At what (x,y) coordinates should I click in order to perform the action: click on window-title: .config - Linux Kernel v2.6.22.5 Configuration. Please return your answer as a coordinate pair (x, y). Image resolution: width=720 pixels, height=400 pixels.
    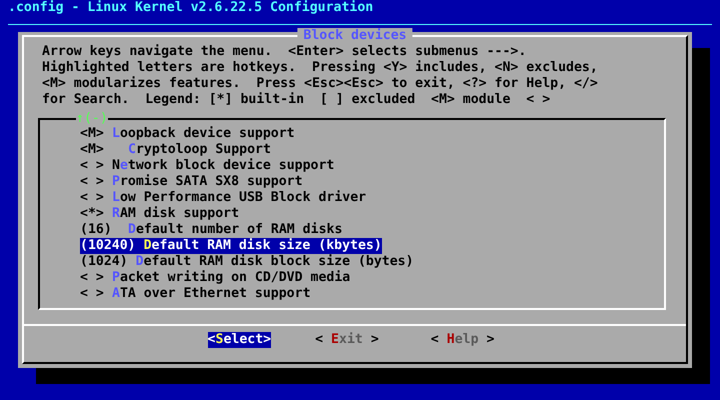
    Looking at the image, I should click on (190, 8).